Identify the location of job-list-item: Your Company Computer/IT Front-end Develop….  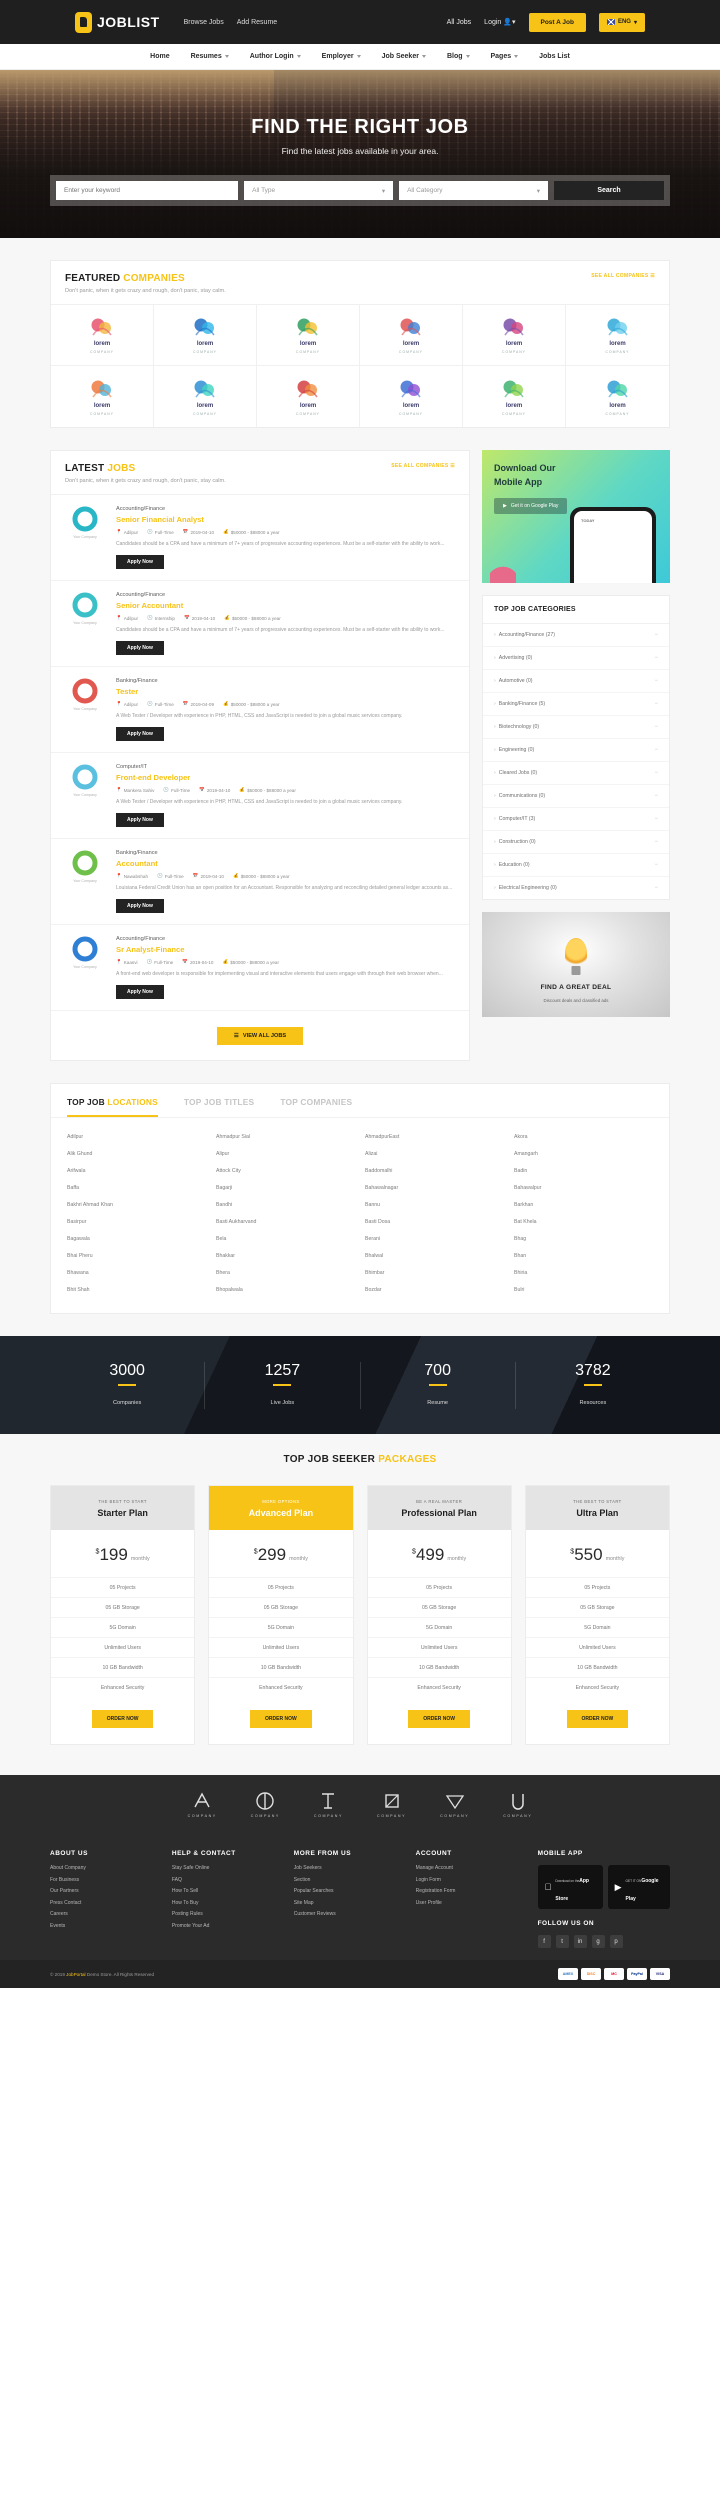
(260, 796).